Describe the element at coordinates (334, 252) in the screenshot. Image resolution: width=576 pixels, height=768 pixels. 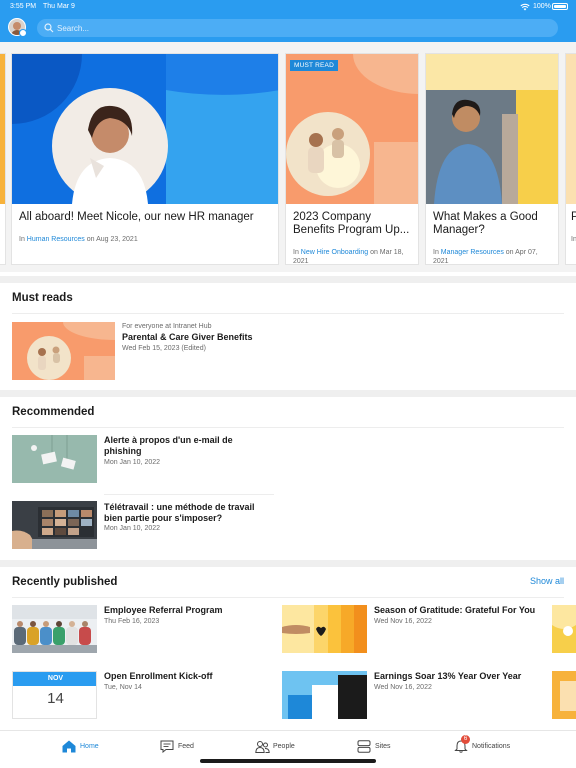
I see `site-link: New Hire Onboarding` at that location.